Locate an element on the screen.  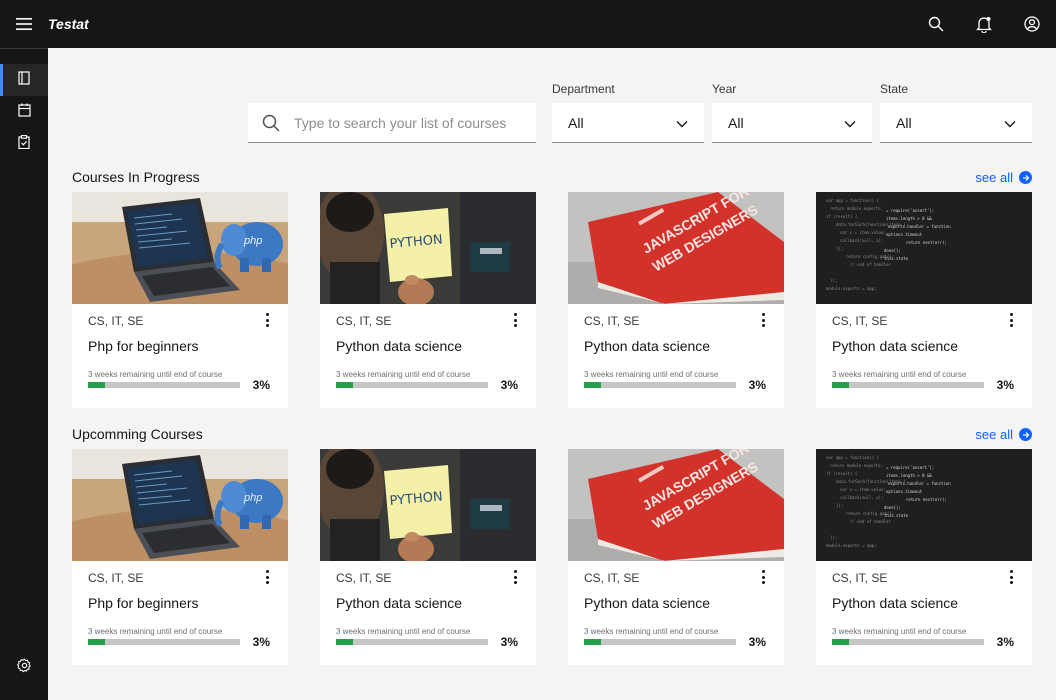
gear-icon is located at coordinates (24, 668).